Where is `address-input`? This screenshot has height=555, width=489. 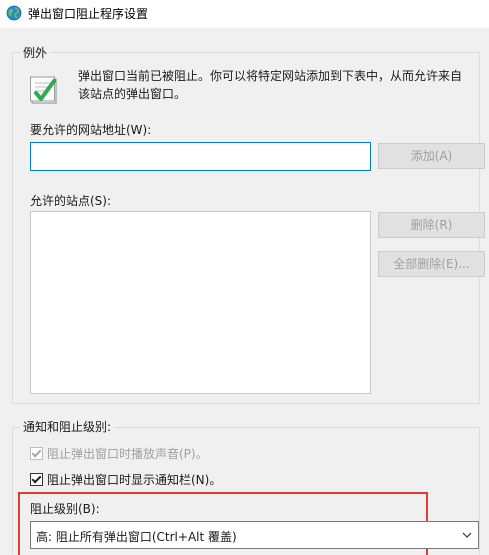
address-input is located at coordinates (200, 156).